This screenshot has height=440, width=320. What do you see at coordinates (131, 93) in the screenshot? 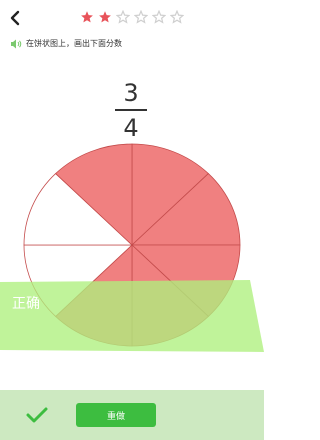
I see `fraction-numerator: 3` at bounding box center [131, 93].